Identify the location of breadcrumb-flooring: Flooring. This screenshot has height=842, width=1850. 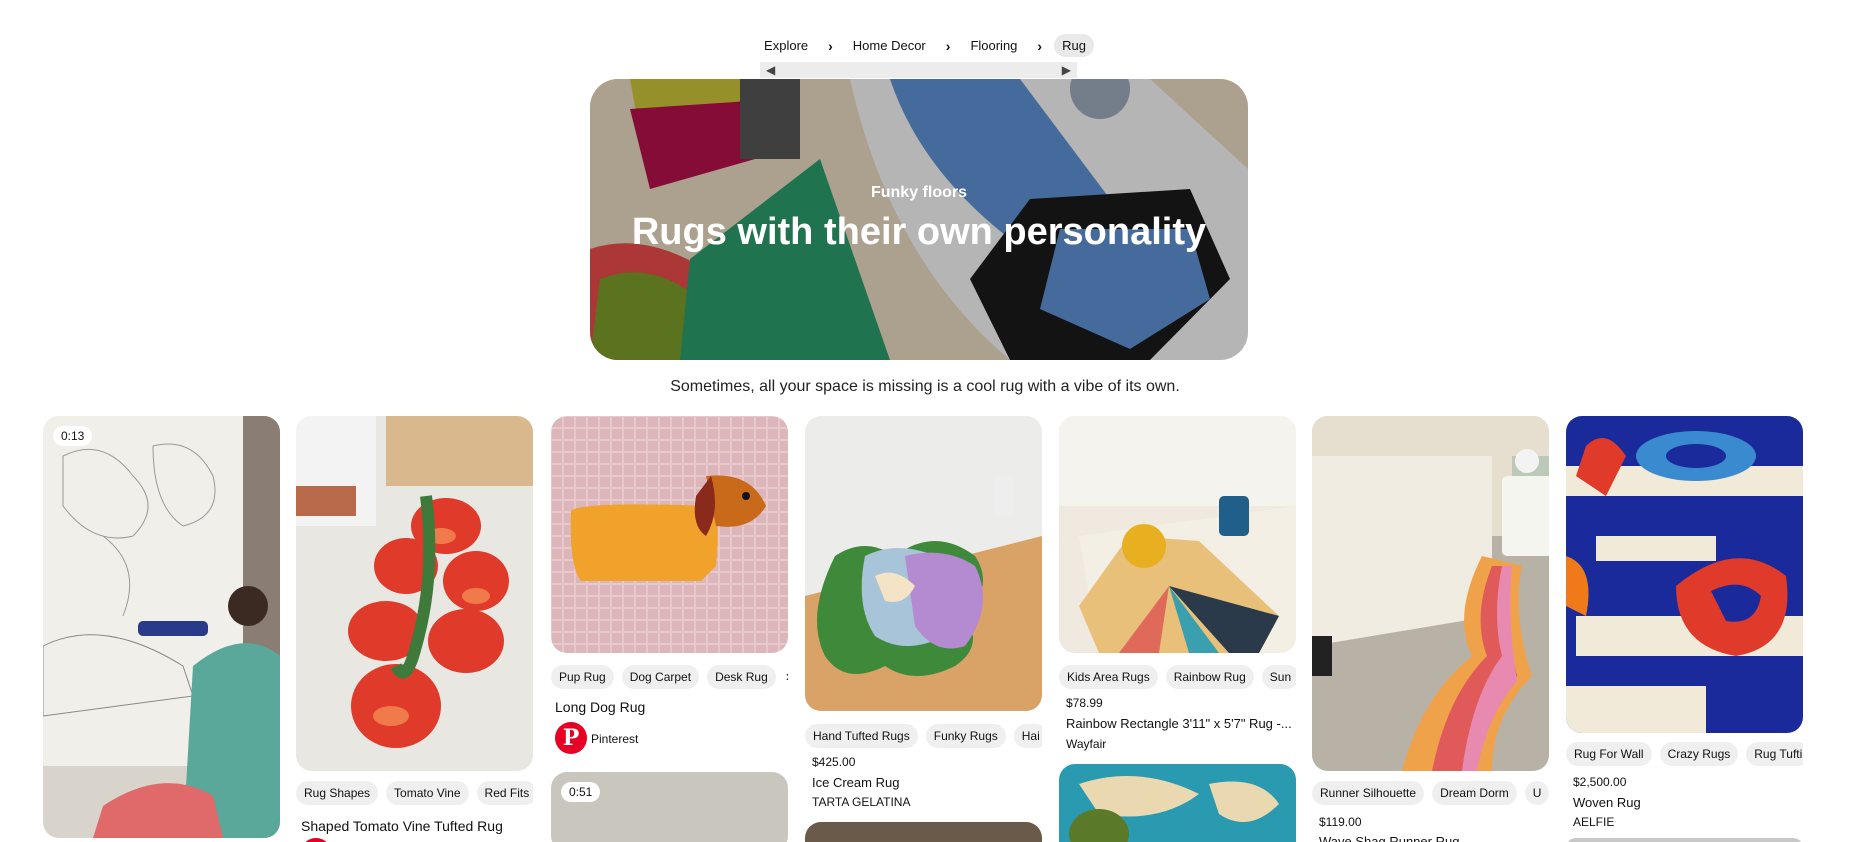
(993, 45).